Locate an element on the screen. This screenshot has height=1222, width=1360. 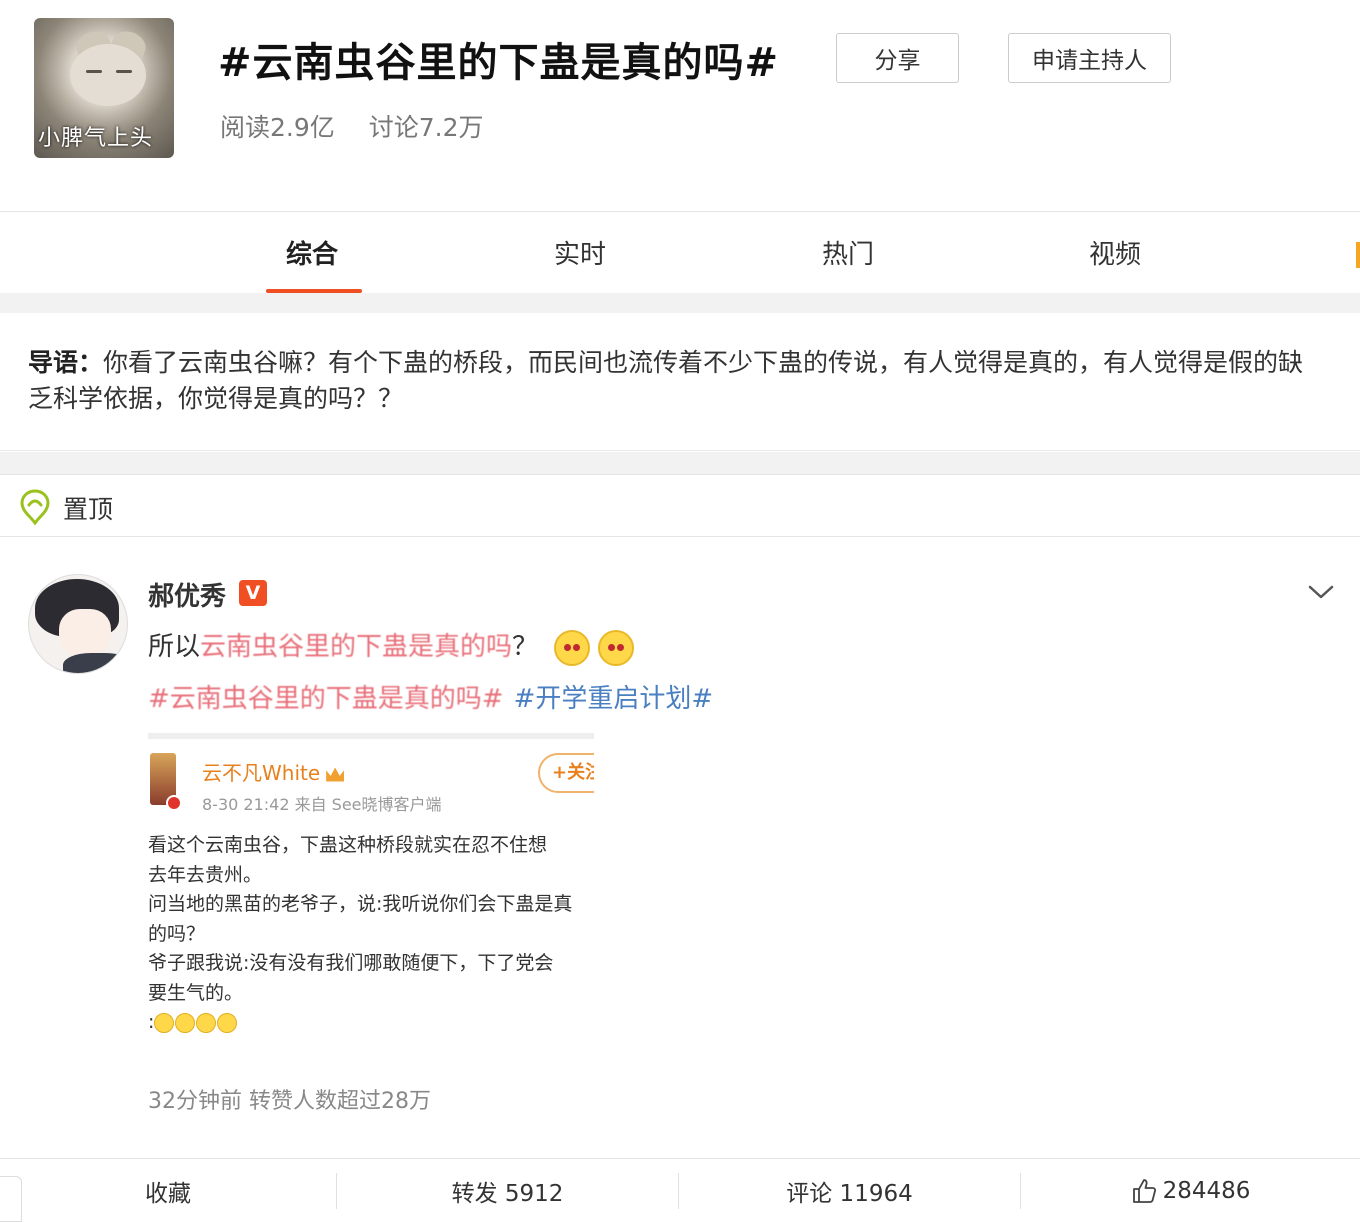
embed-line: 要生气的。 is located at coordinates (196, 992).